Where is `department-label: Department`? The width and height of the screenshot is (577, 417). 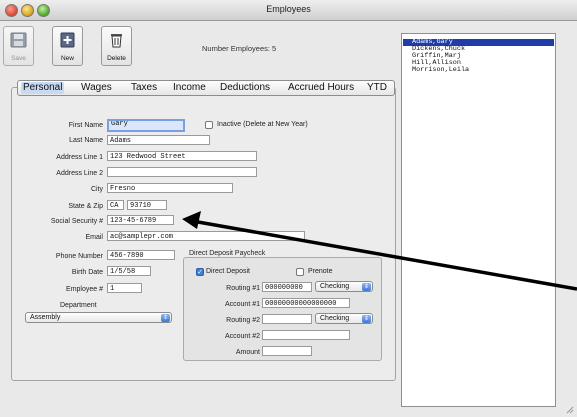 department-label: Department is located at coordinates (78, 305).